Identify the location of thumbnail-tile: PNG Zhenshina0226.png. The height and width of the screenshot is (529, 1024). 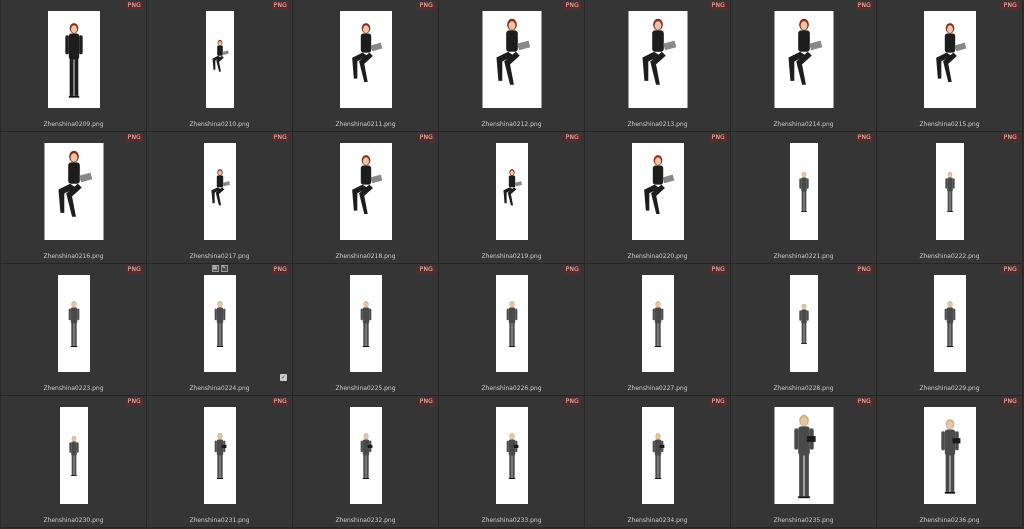
(512, 330).